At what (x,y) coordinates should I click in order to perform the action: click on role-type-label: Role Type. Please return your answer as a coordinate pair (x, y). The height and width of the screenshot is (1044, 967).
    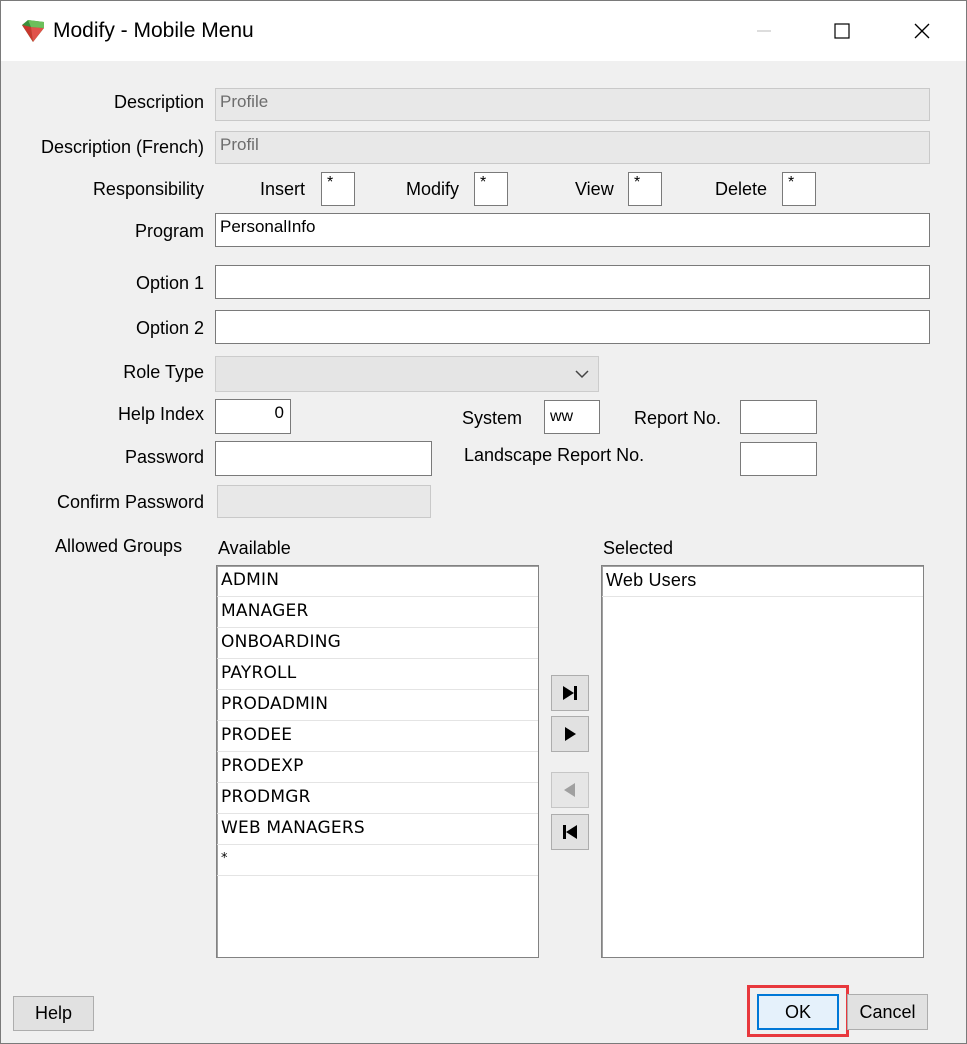
    Looking at the image, I should click on (163, 372).